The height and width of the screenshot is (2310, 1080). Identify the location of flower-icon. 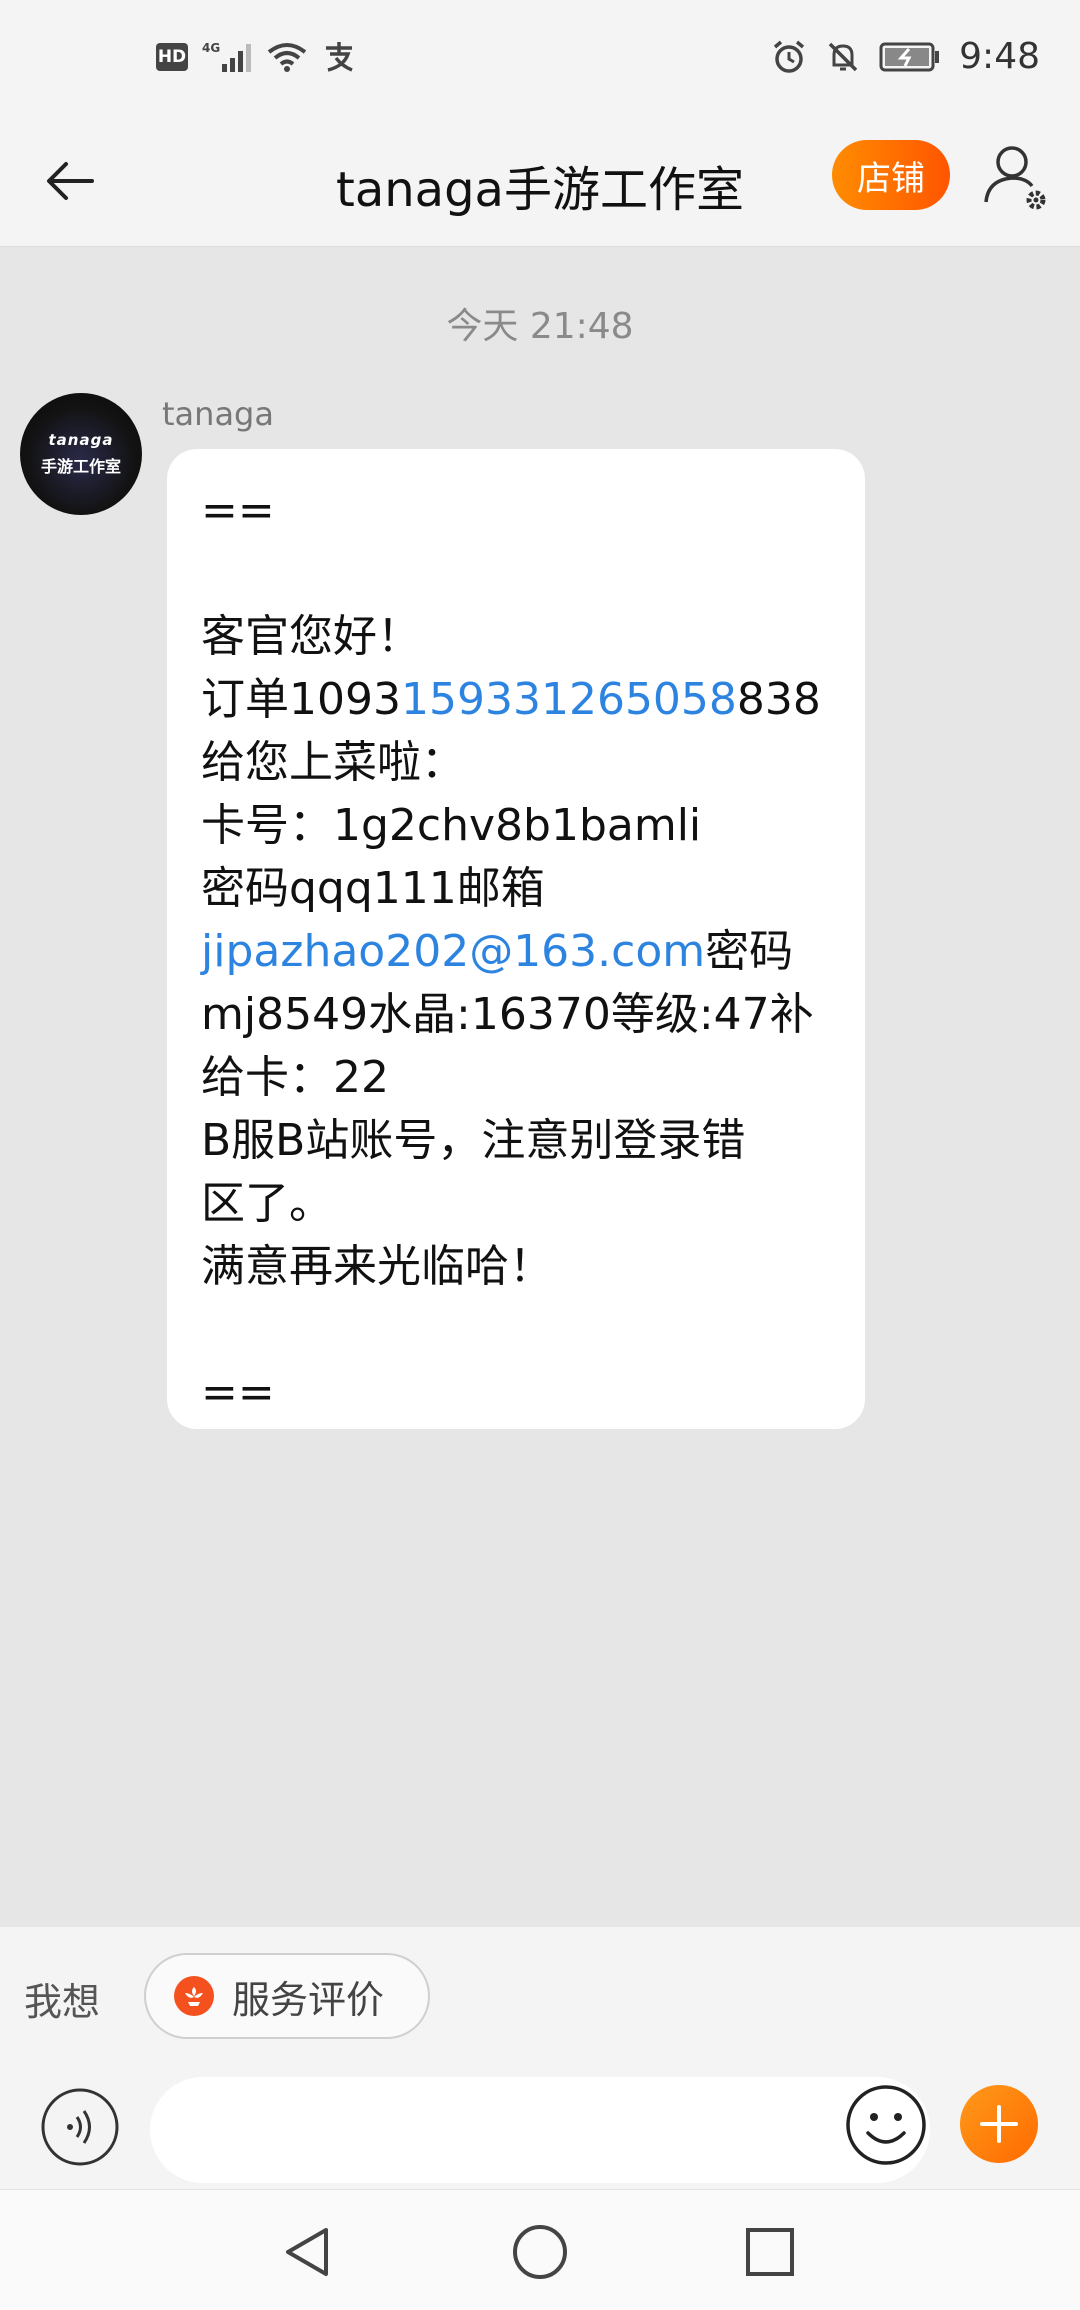
(194, 1996).